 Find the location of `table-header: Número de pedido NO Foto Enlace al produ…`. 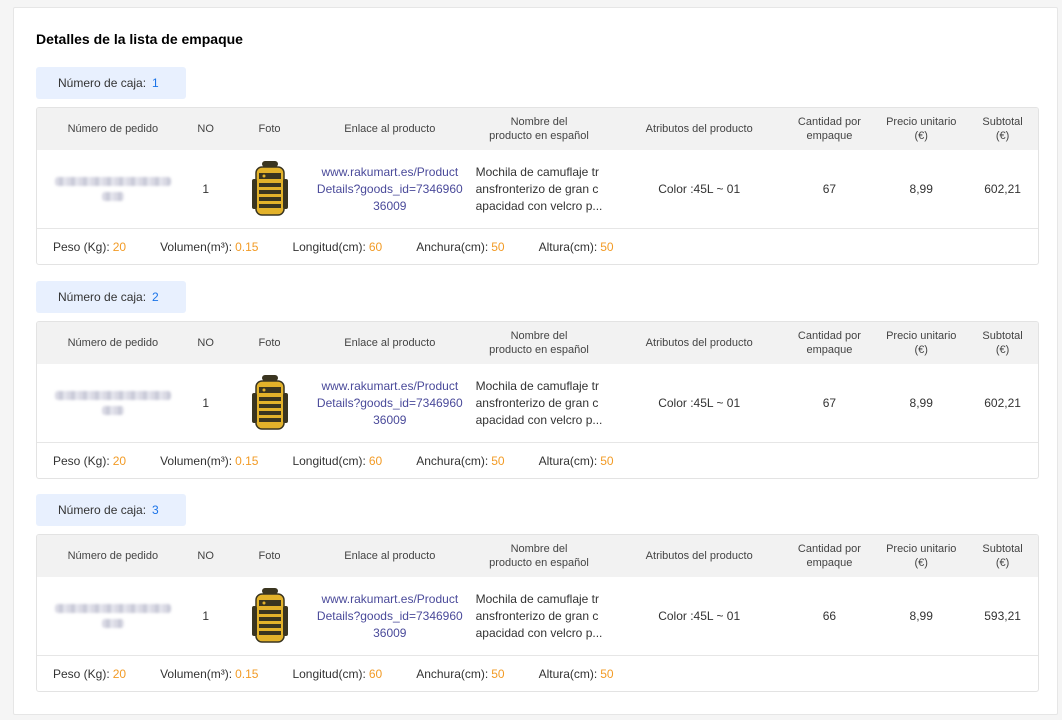

table-header: Número de pedido NO Foto Enlace al produ… is located at coordinates (537, 129).